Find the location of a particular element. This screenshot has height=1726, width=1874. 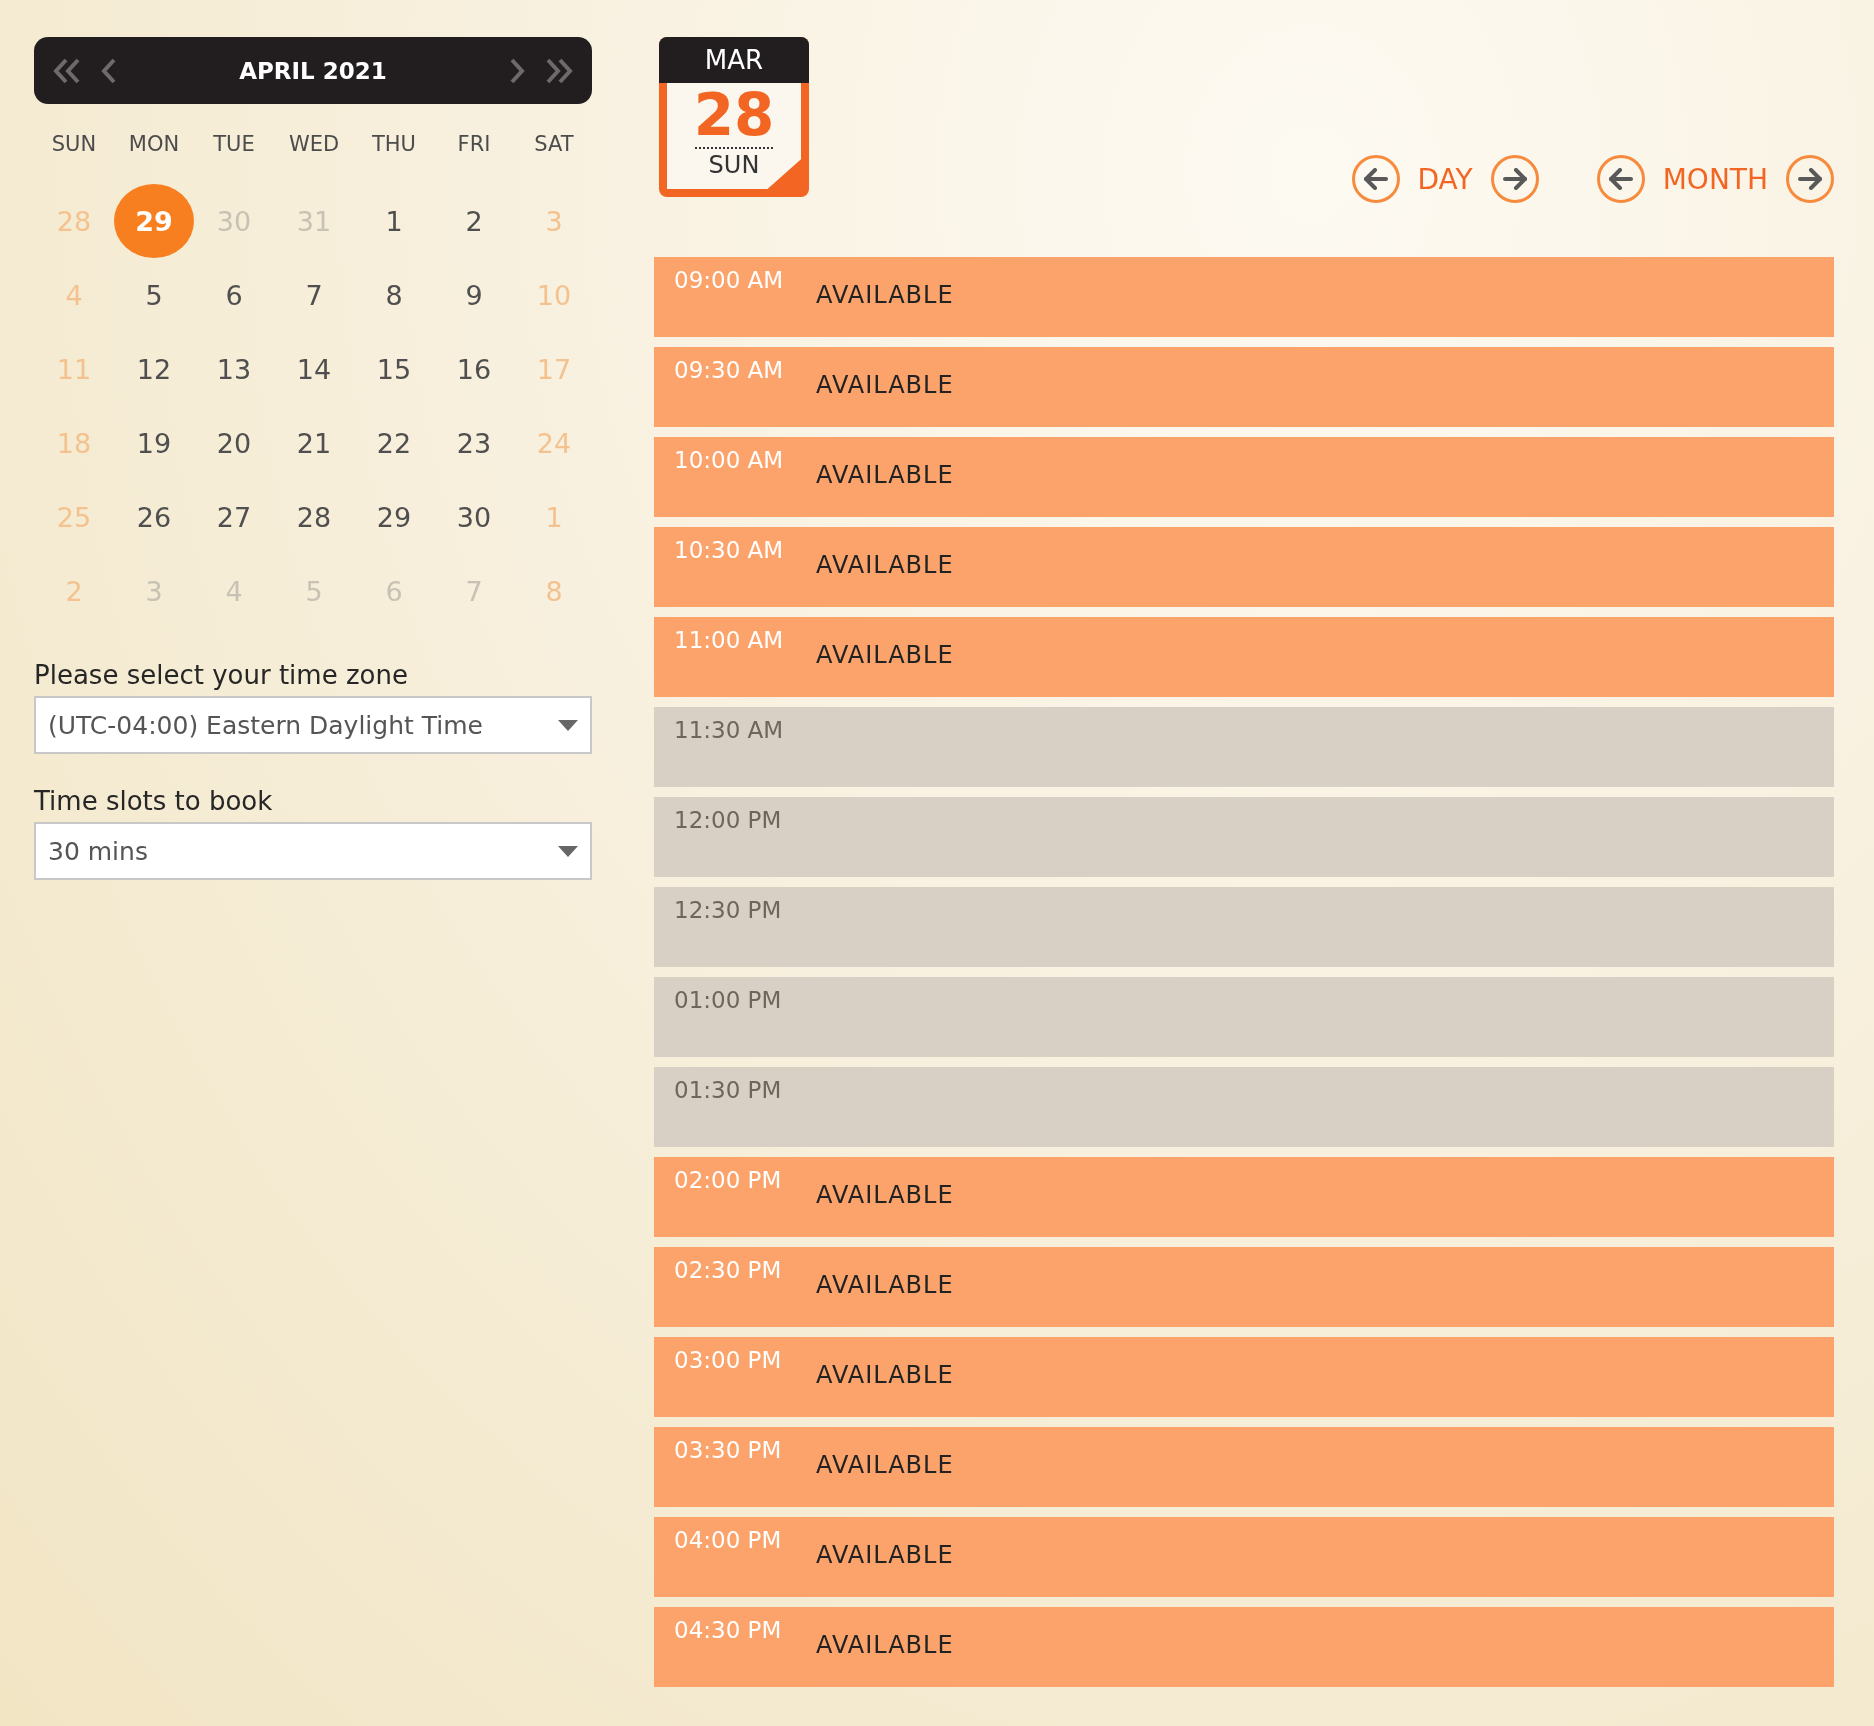

slot-length-select: 30 mins is located at coordinates (313, 851).